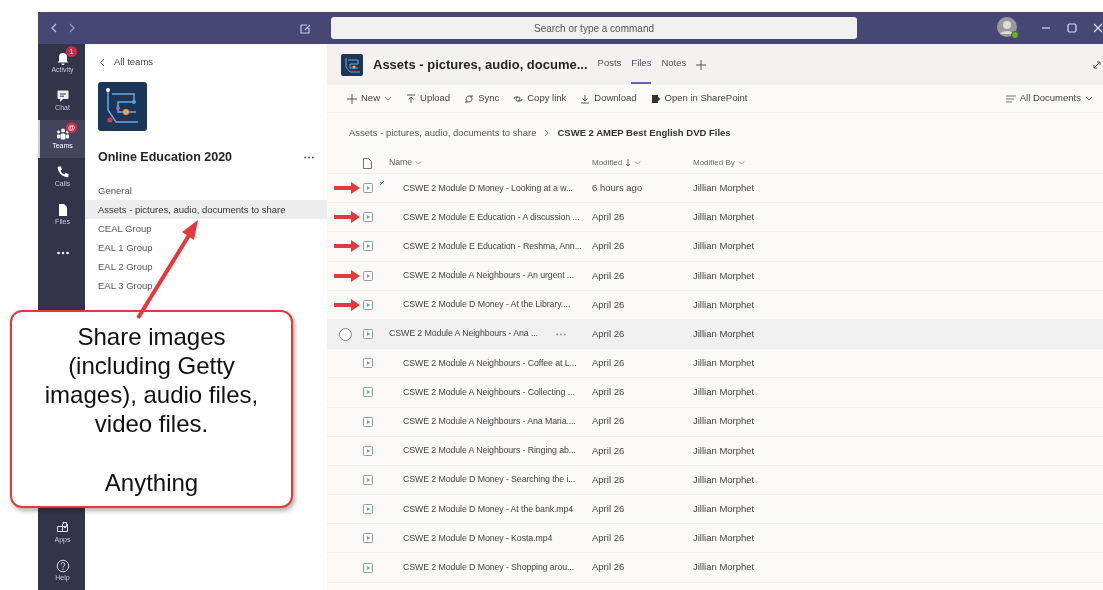 This screenshot has width=1103, height=590. I want to click on file-row: CSWE 2 Module E Education - Reshma, Ann... April 26 Jillian Morphet, so click(715, 247).